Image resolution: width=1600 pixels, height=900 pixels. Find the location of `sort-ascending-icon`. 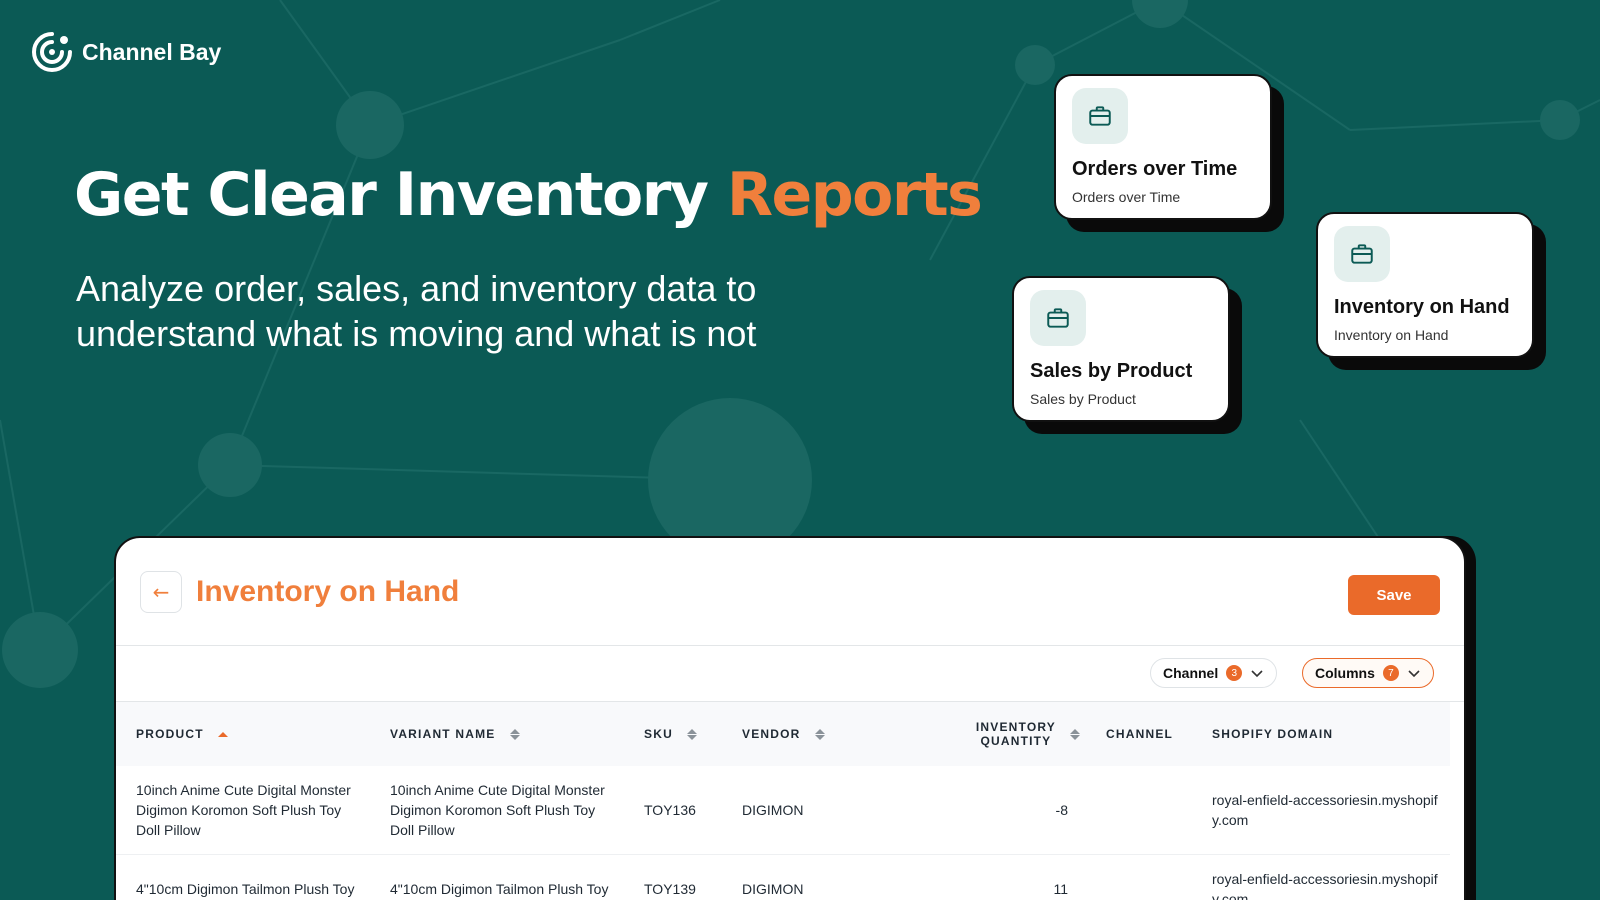

sort-ascending-icon is located at coordinates (222, 734).